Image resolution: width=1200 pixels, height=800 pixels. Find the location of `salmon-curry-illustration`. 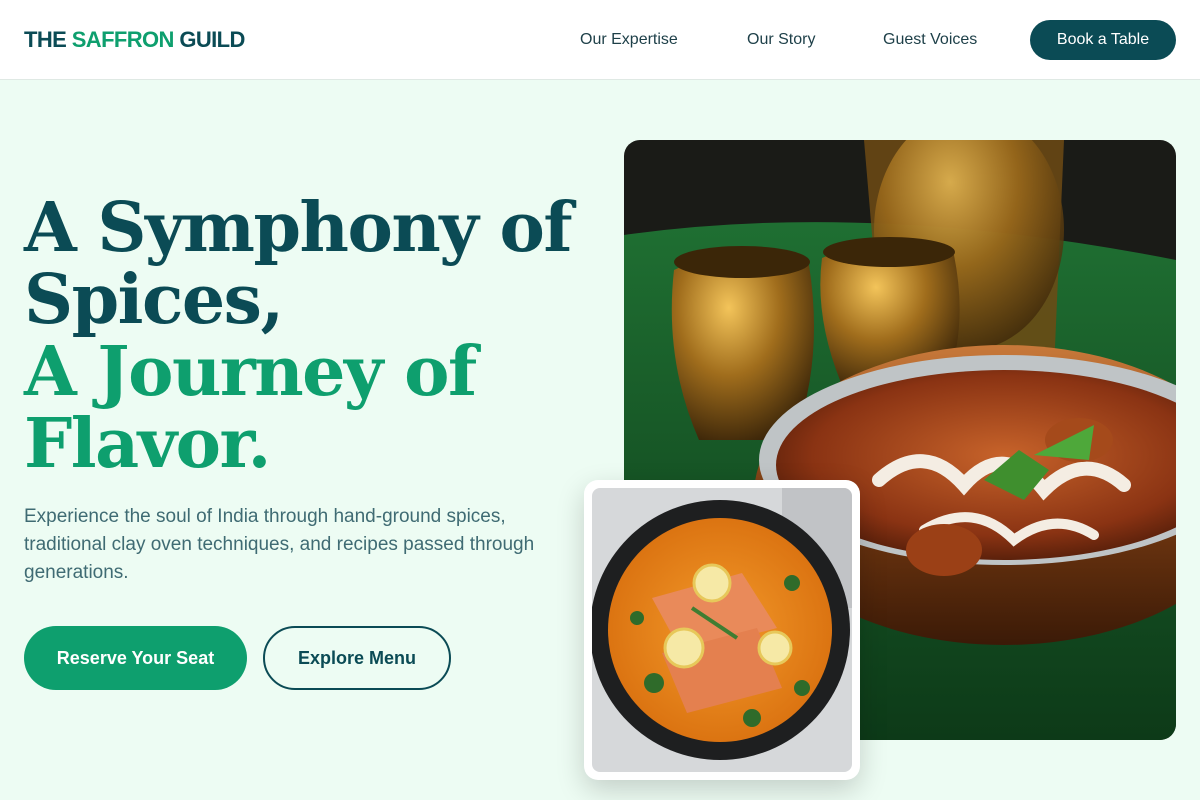

salmon-curry-illustration is located at coordinates (722, 630).